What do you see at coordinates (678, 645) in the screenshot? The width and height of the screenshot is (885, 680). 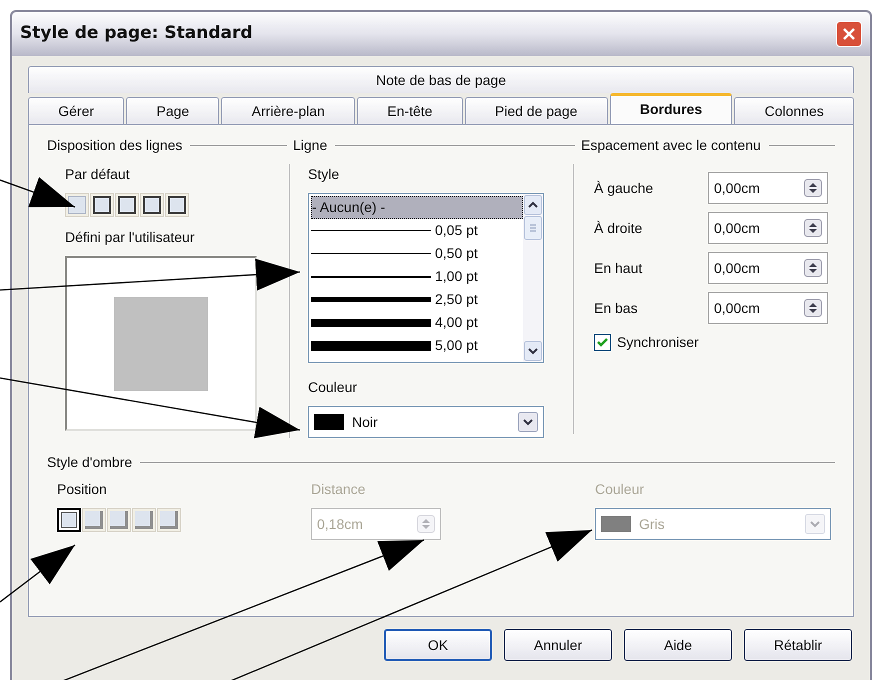 I see `dialog-button: Aide` at bounding box center [678, 645].